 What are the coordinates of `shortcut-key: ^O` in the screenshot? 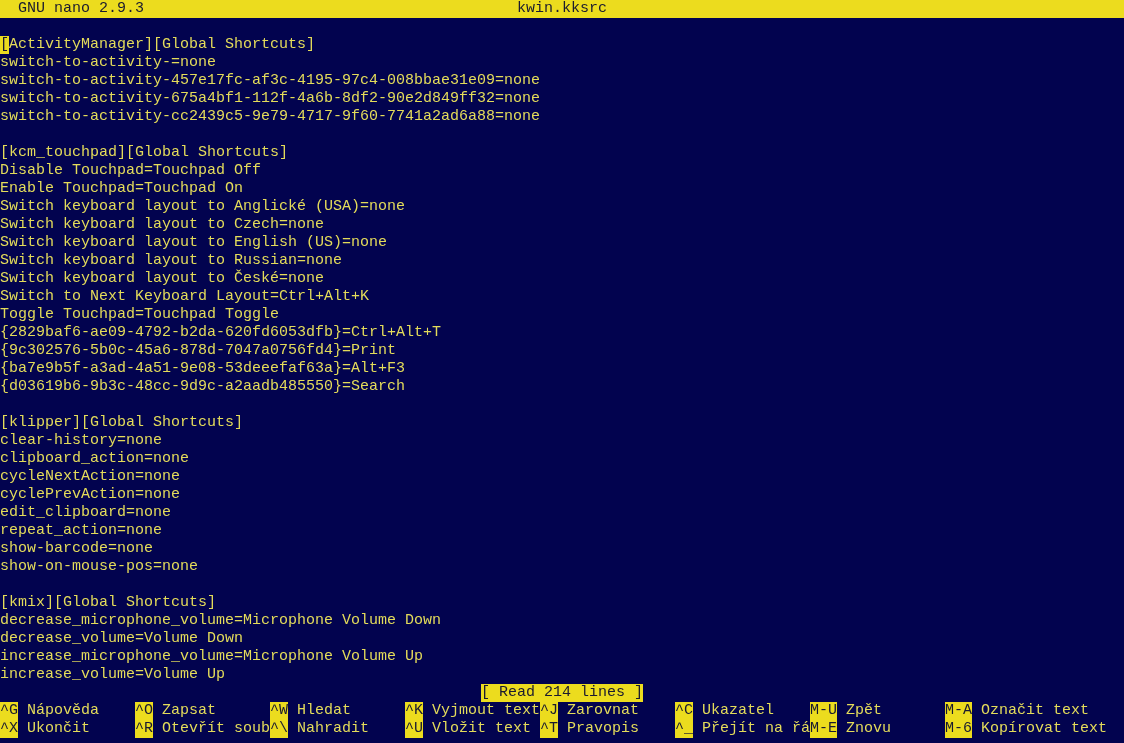 It's located at (144, 711).